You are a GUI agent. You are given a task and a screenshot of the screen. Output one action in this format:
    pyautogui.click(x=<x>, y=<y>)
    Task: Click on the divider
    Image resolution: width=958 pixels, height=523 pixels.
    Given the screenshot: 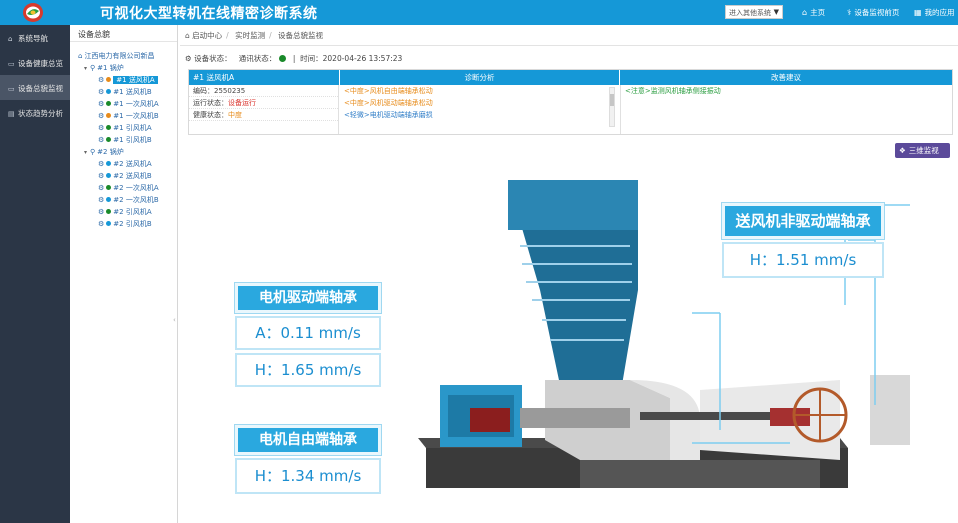 What is the action you would take?
    pyautogui.click(x=569, y=45)
    